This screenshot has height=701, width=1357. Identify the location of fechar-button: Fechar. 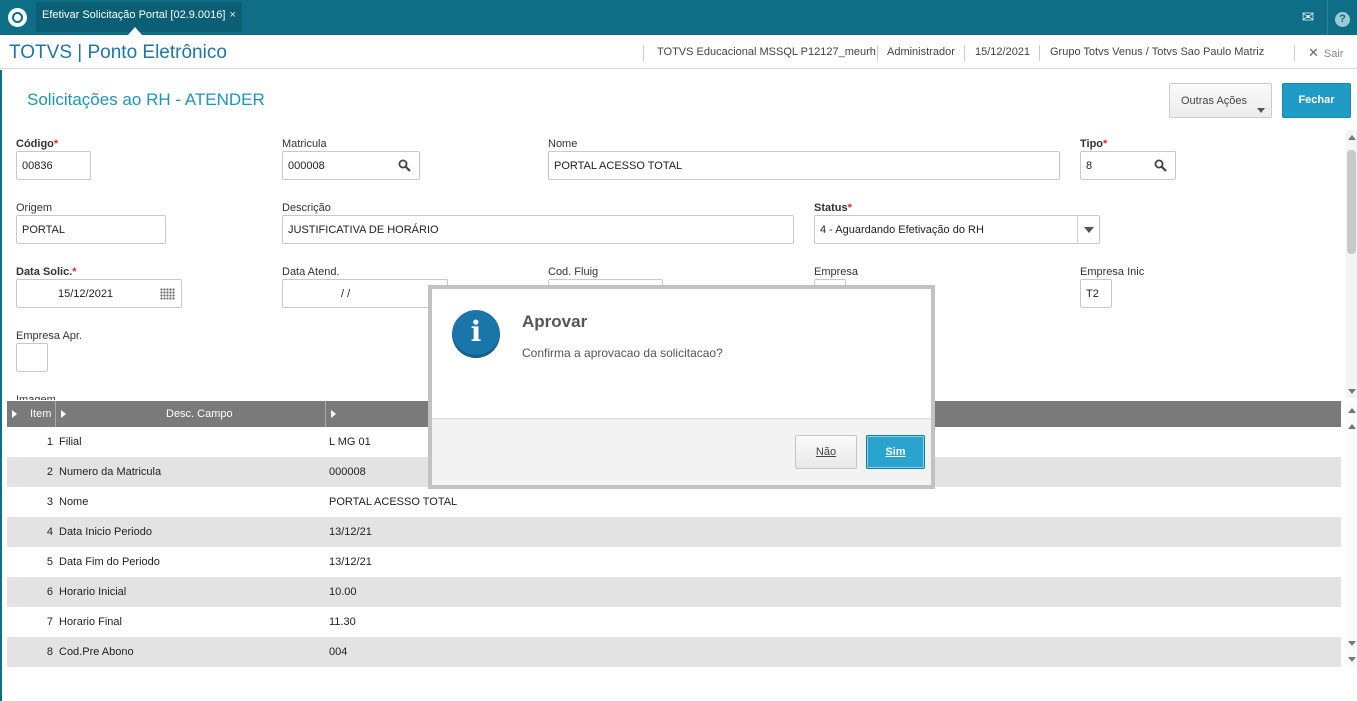
(1316, 100).